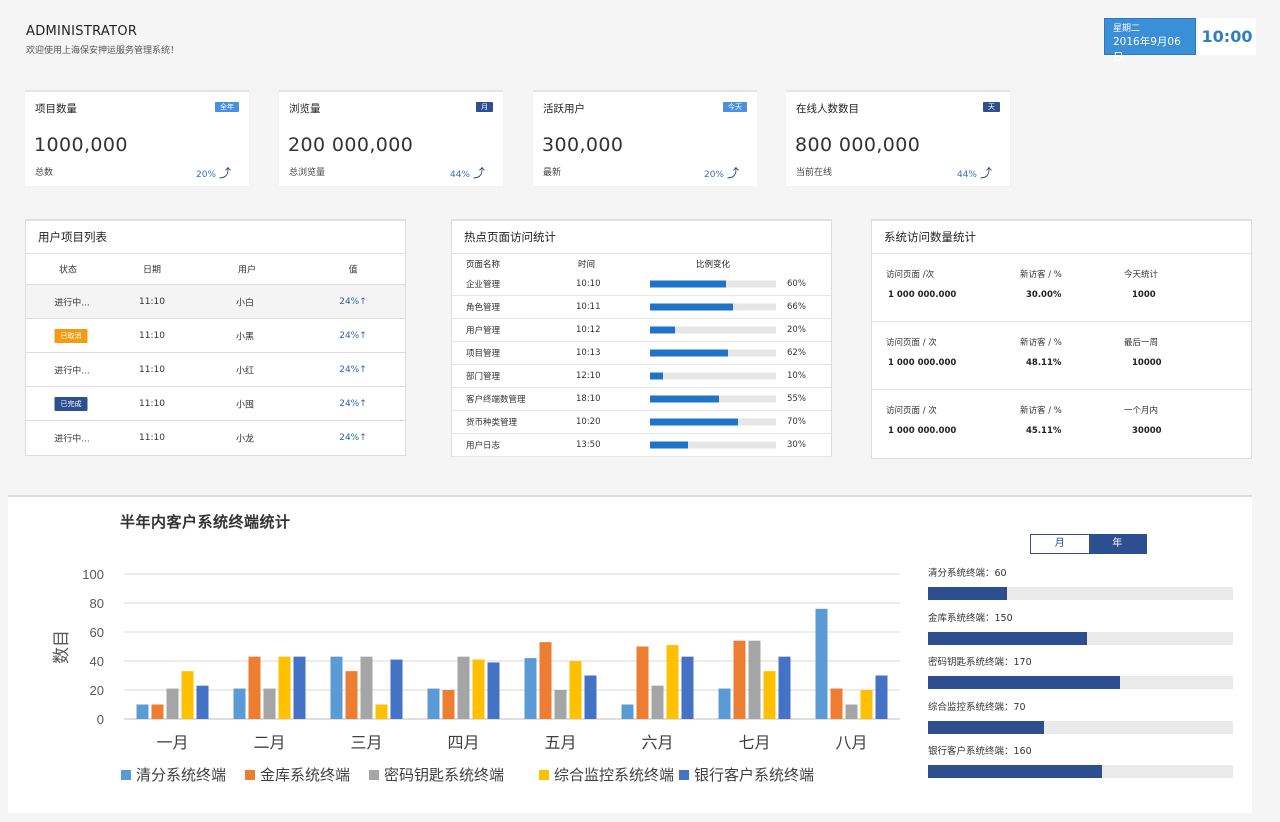 Image resolution: width=1280 pixels, height=822 pixels. I want to click on bar-4-八月, so click(866, 704).